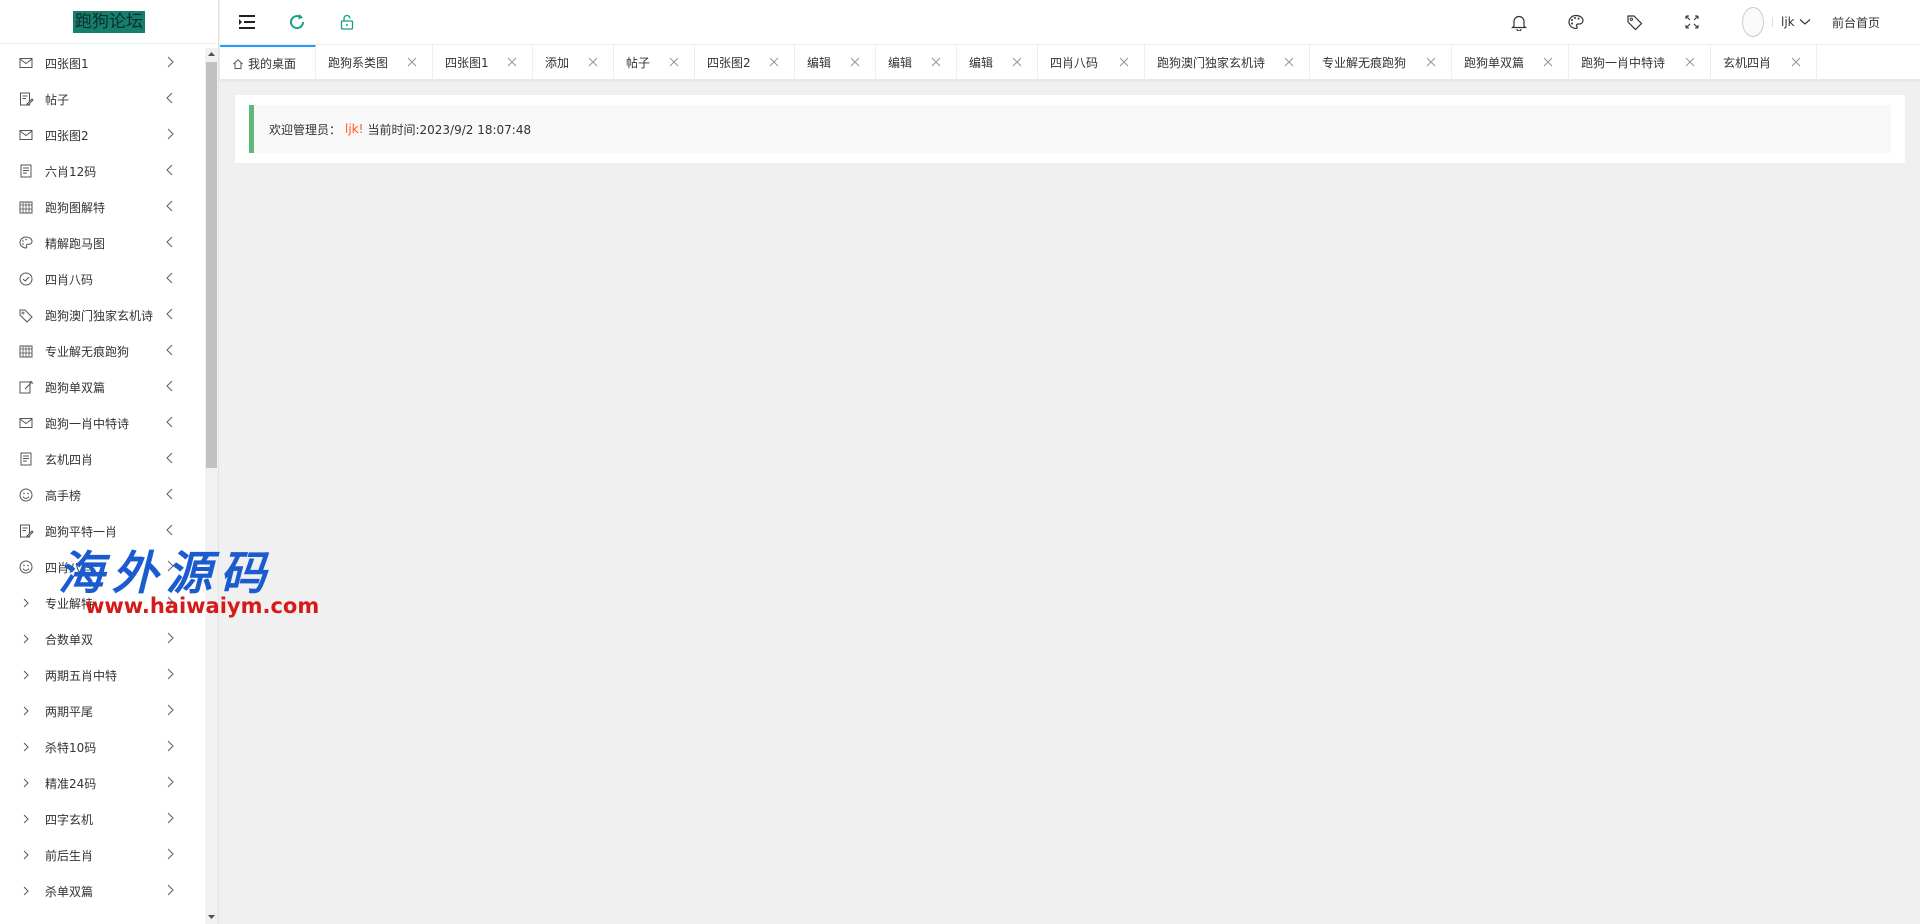 The image size is (1920, 924). Describe the element at coordinates (102, 639) in the screenshot. I see `sidebar-item: 合数单双` at that location.